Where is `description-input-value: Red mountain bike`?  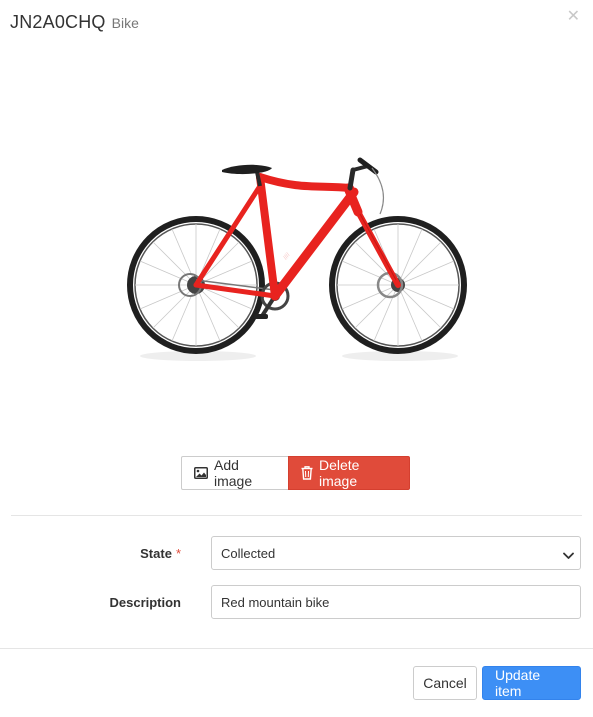
description-input-value: Red mountain bike is located at coordinates (275, 602).